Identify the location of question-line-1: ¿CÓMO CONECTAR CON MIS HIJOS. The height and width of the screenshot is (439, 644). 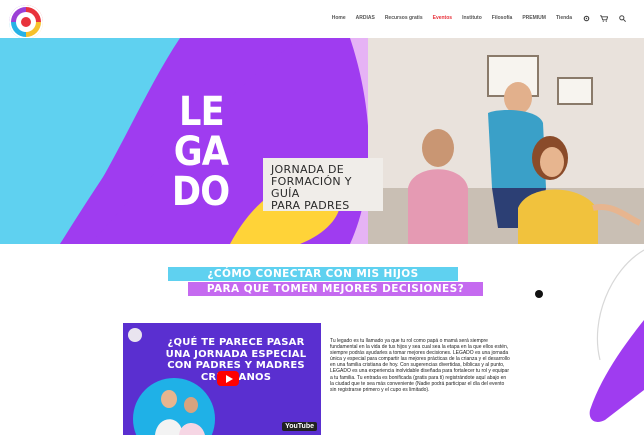
(313, 274).